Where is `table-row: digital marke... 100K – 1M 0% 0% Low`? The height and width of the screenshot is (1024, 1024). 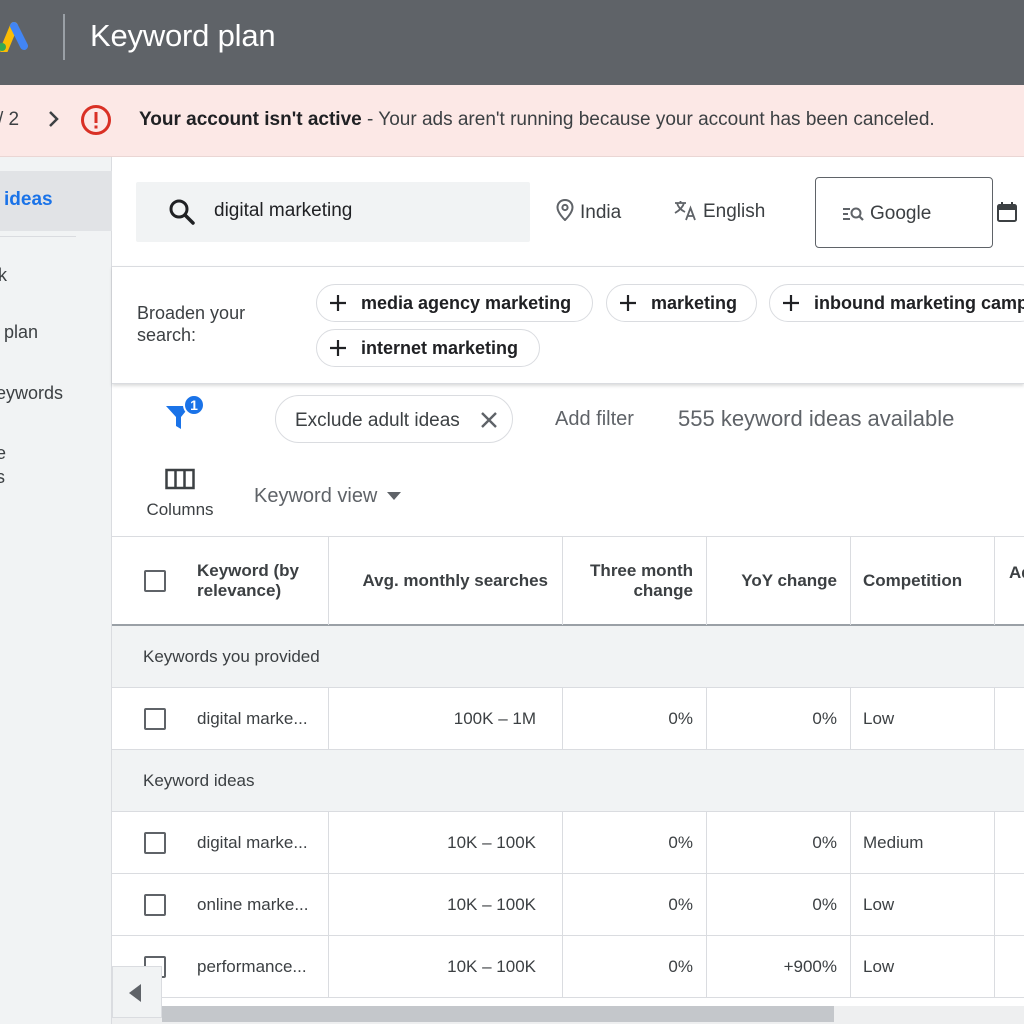
table-row: digital marke... 100K – 1M 0% 0% Low is located at coordinates (568, 719).